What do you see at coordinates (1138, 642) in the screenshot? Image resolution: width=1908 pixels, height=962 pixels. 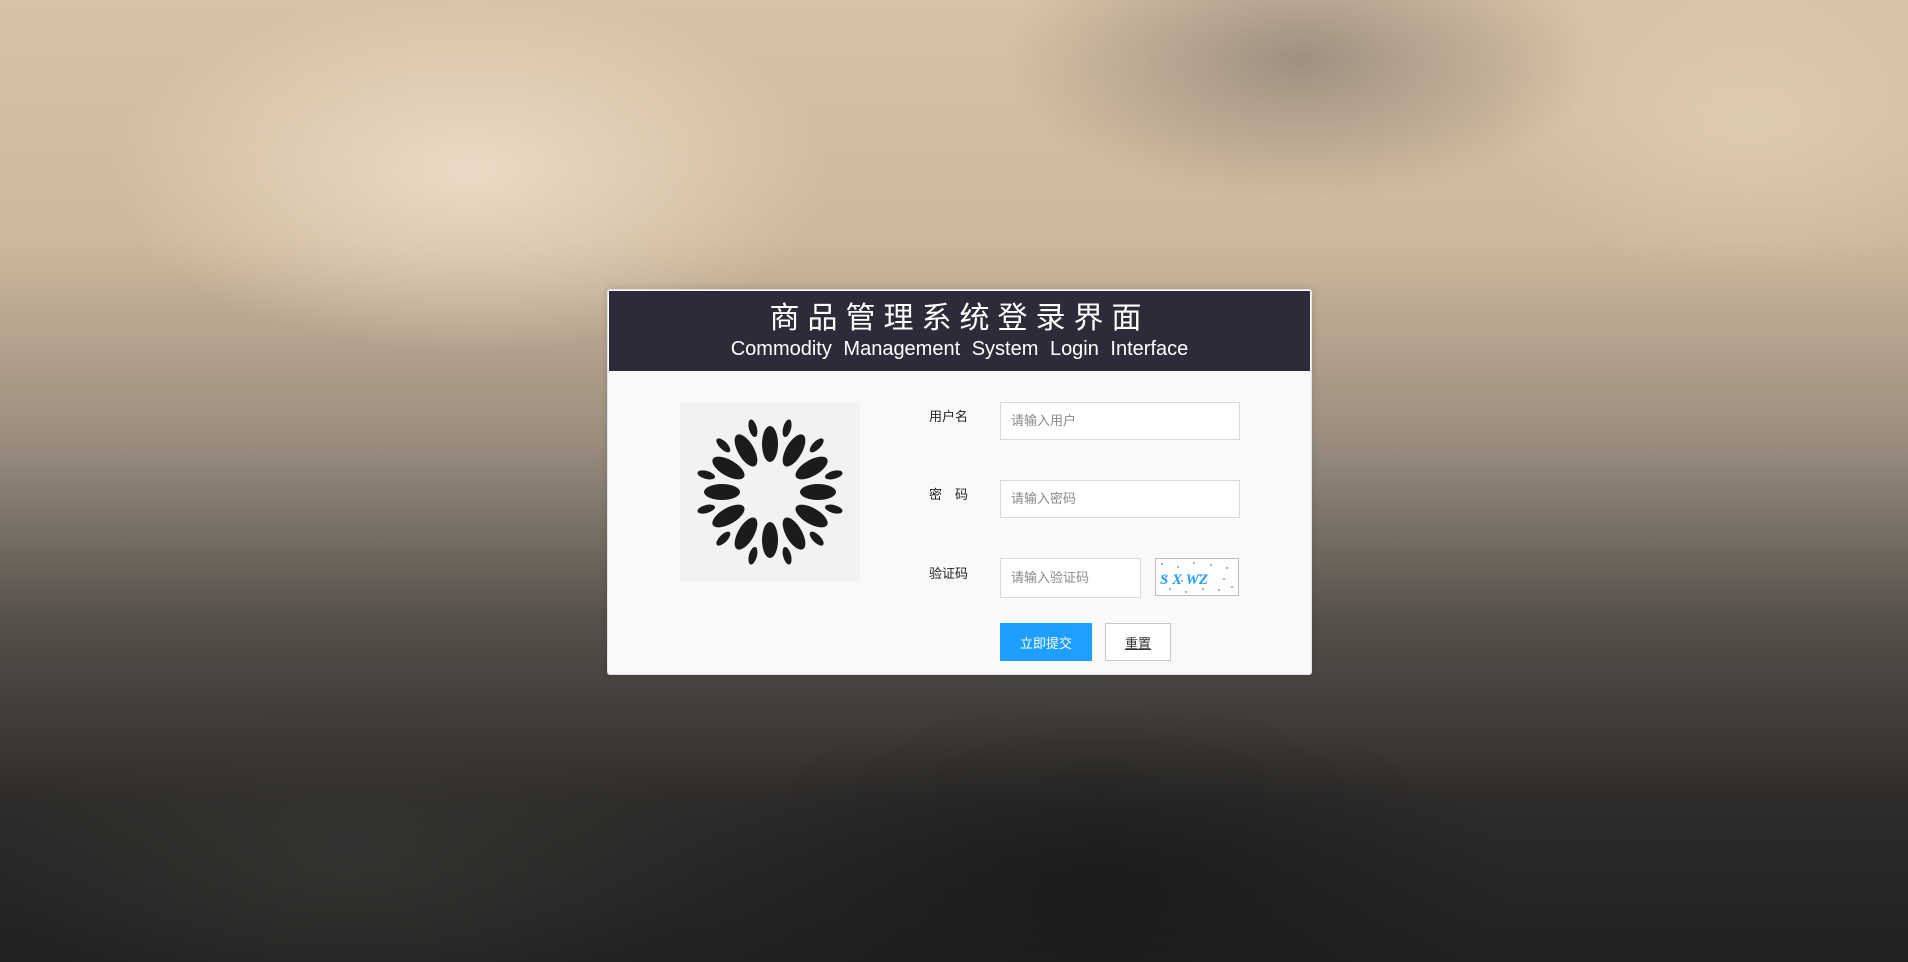 I see `reset-button: 重置` at bounding box center [1138, 642].